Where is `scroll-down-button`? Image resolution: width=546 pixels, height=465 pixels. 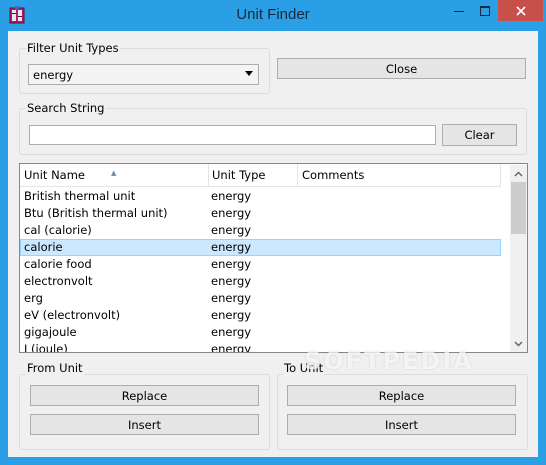 scroll-down-button is located at coordinates (518, 343).